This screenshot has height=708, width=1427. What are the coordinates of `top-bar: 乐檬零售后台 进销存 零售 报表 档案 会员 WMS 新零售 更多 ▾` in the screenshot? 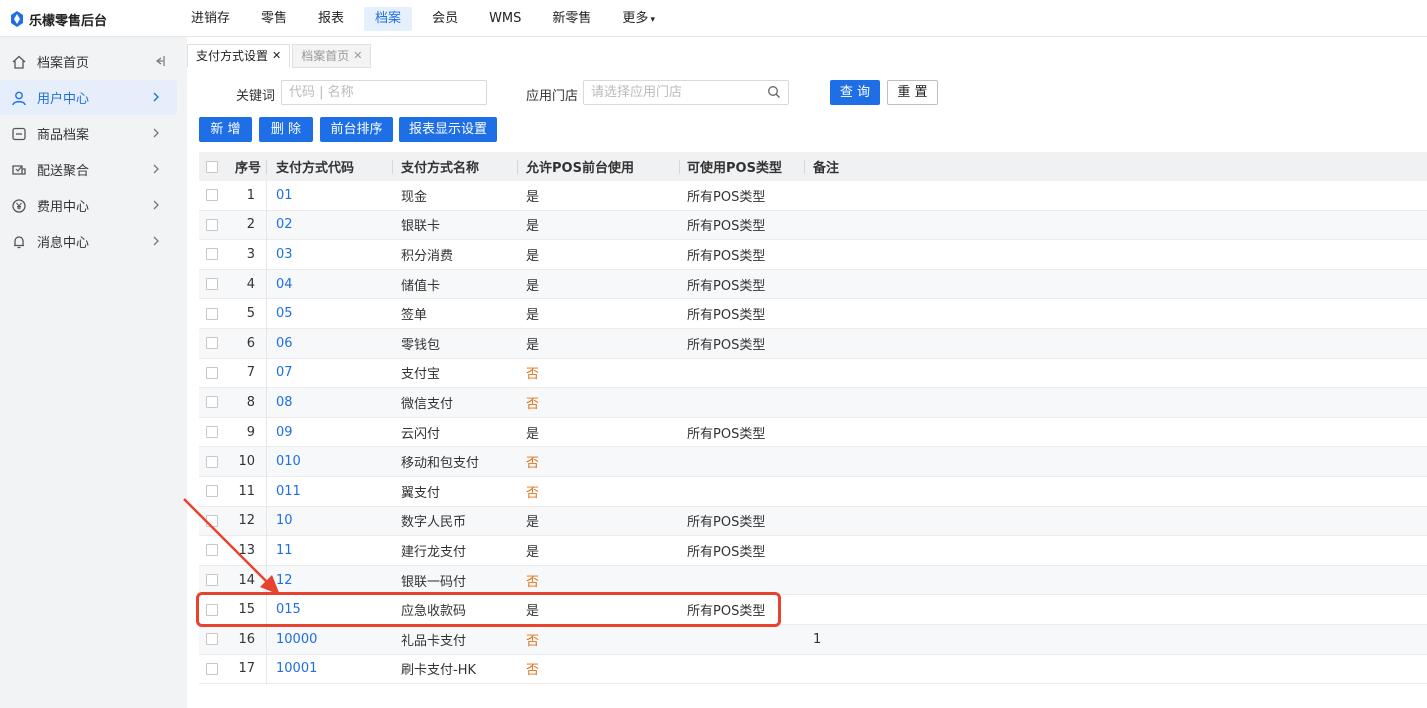 It's located at (713, 18).